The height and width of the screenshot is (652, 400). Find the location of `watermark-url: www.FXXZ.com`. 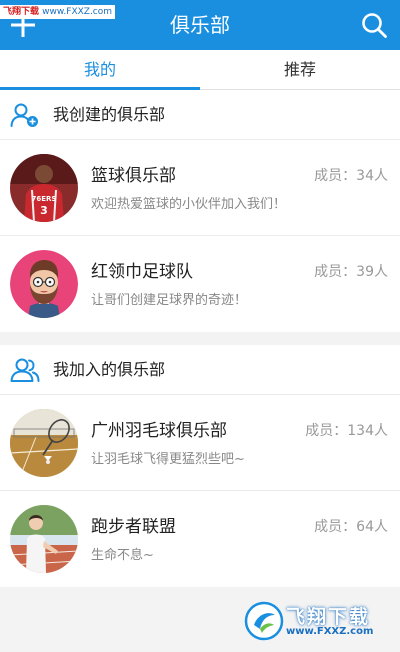

watermark-url: www.FXXZ.com is located at coordinates (77, 12).